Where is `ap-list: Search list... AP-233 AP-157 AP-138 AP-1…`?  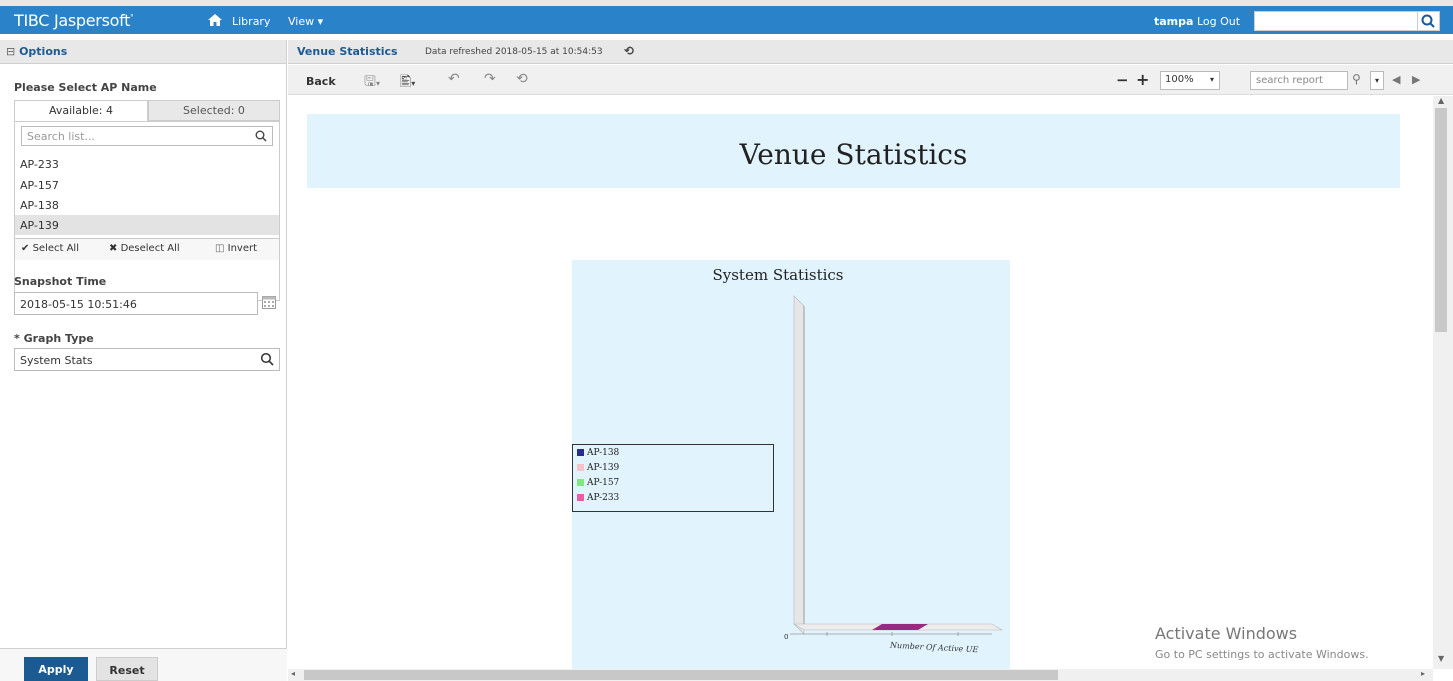
ap-list: Search list... AP-233 AP-157 AP-138 AP-1… is located at coordinates (147, 211).